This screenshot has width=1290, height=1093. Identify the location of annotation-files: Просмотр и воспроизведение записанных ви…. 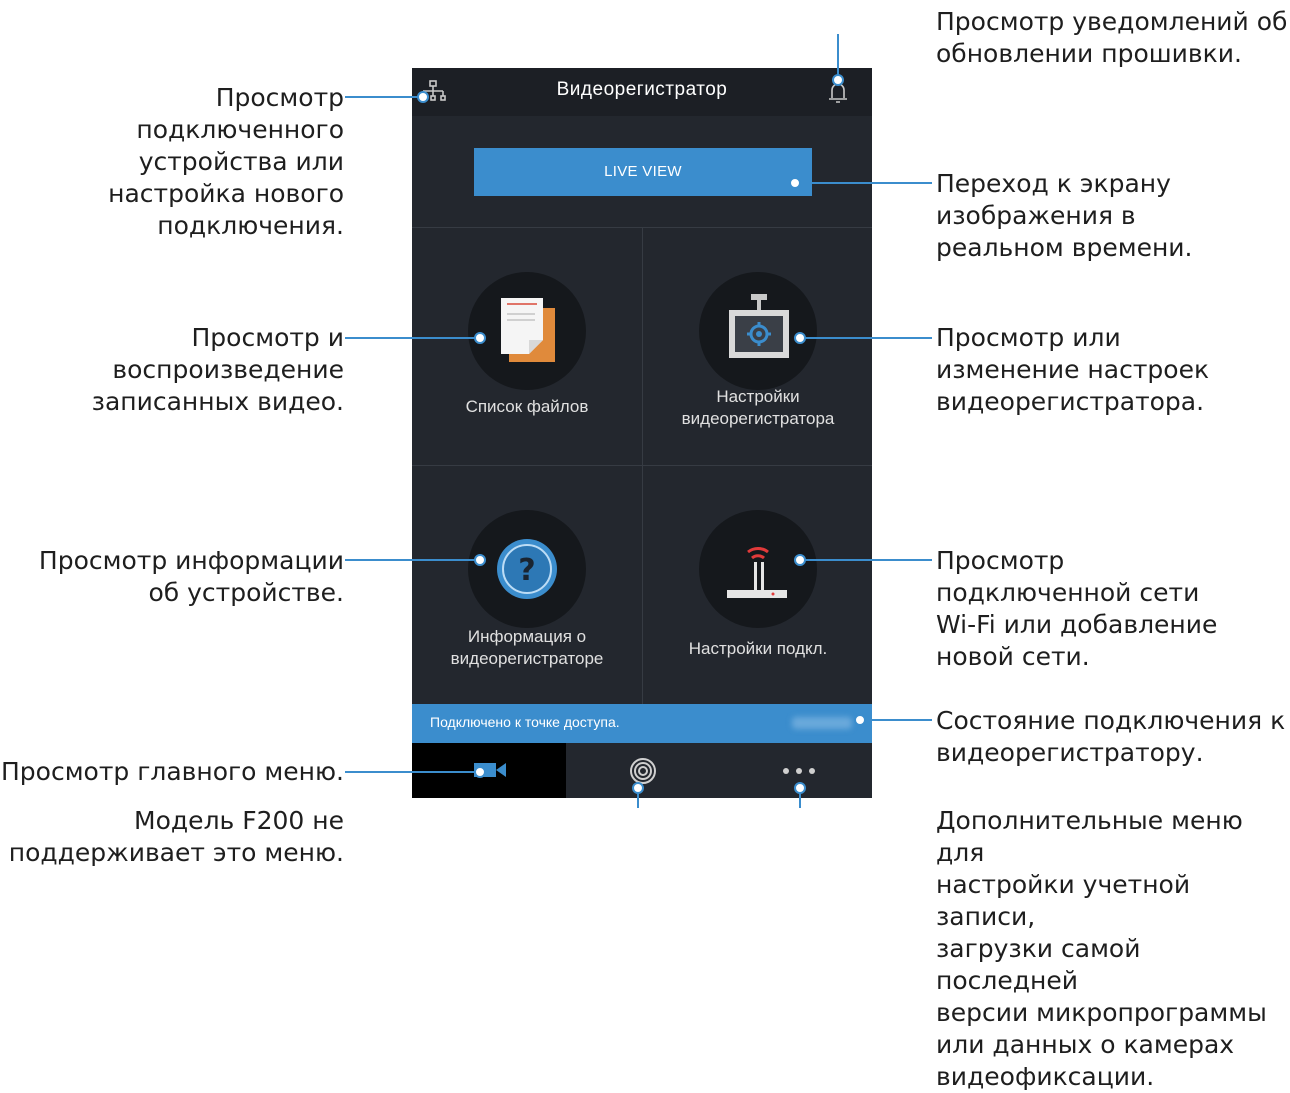
(217, 369).